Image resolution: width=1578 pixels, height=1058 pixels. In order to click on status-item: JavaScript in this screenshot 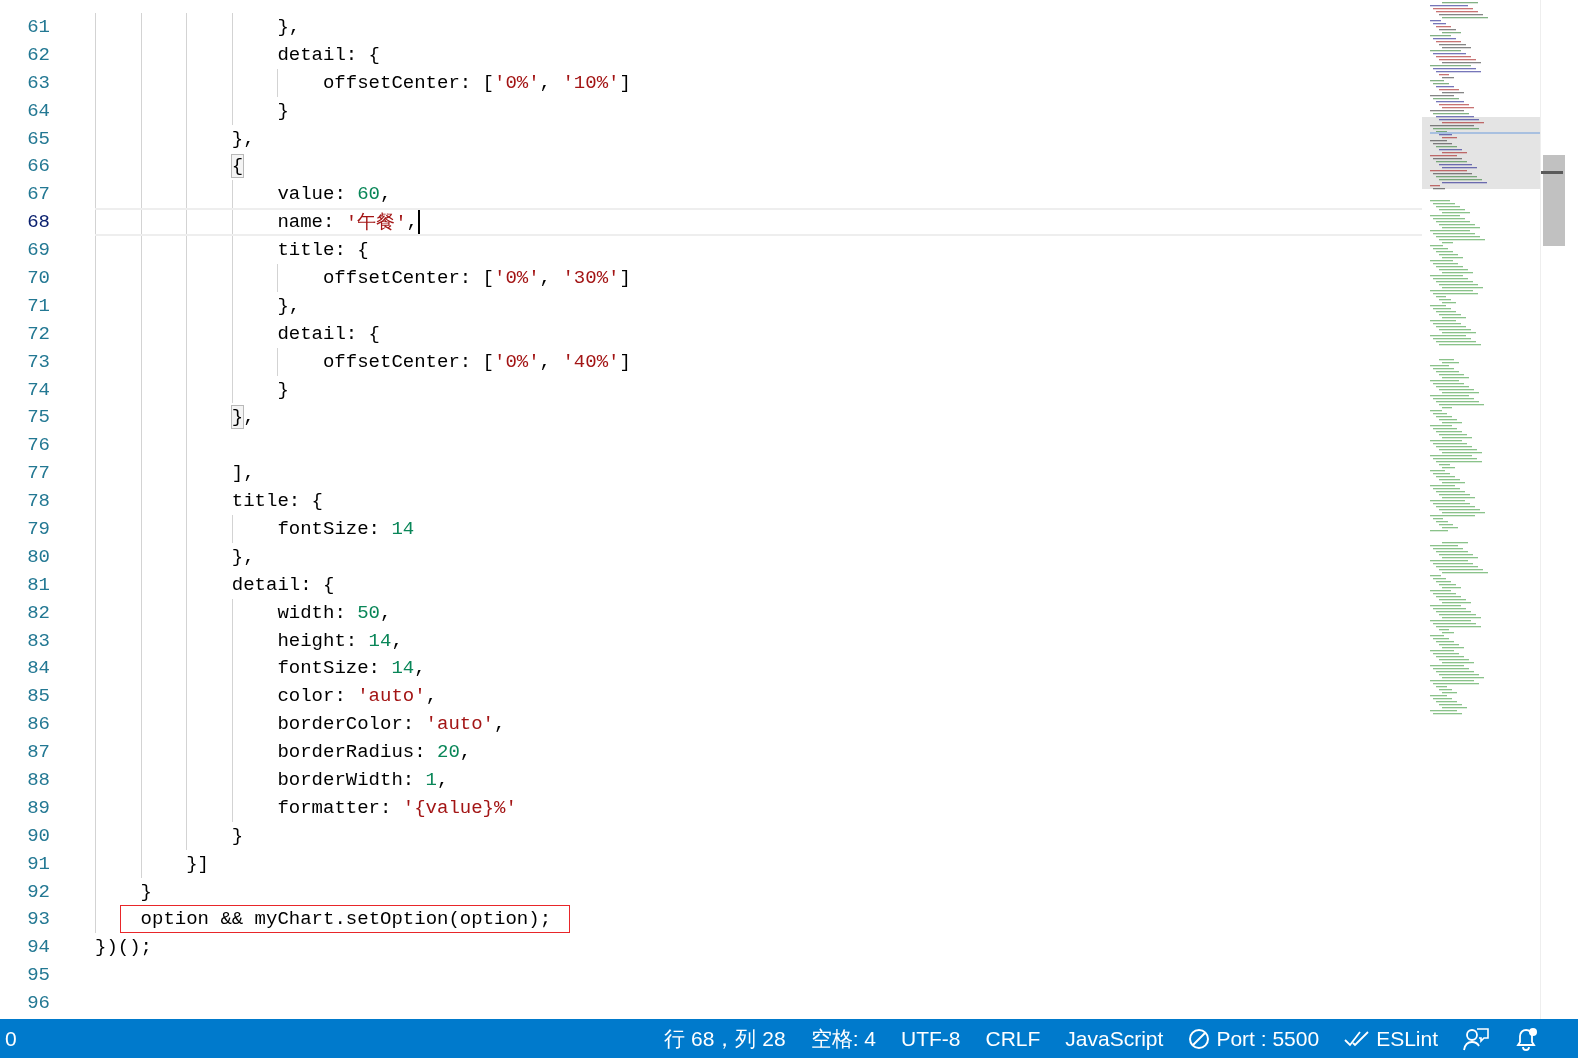, I will do `click(1114, 1038)`.